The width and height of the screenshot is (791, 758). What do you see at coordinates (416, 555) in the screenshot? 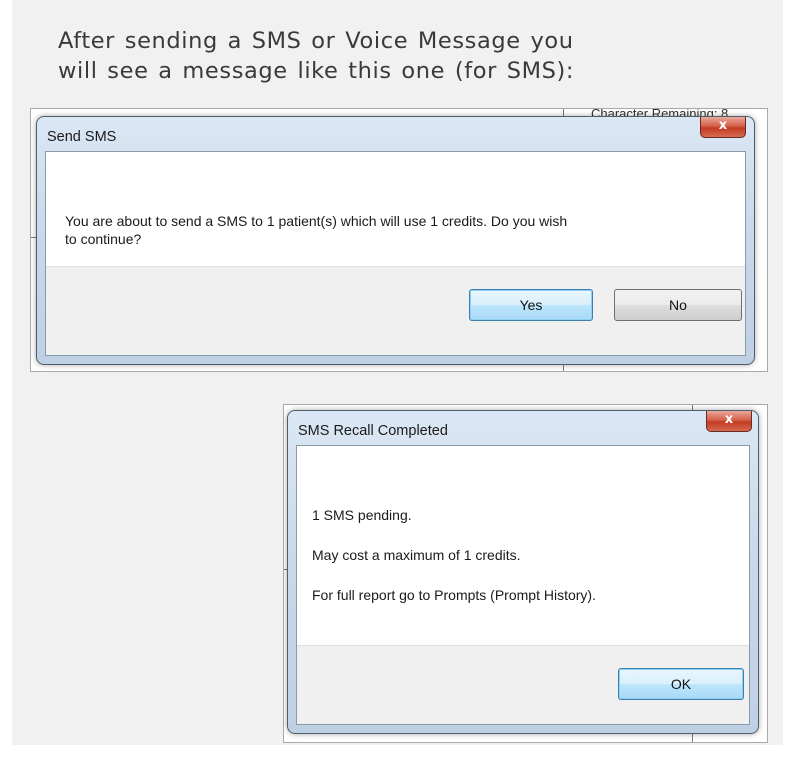
I see `status-line-2: May cost a maximum of 1 credits.` at bounding box center [416, 555].